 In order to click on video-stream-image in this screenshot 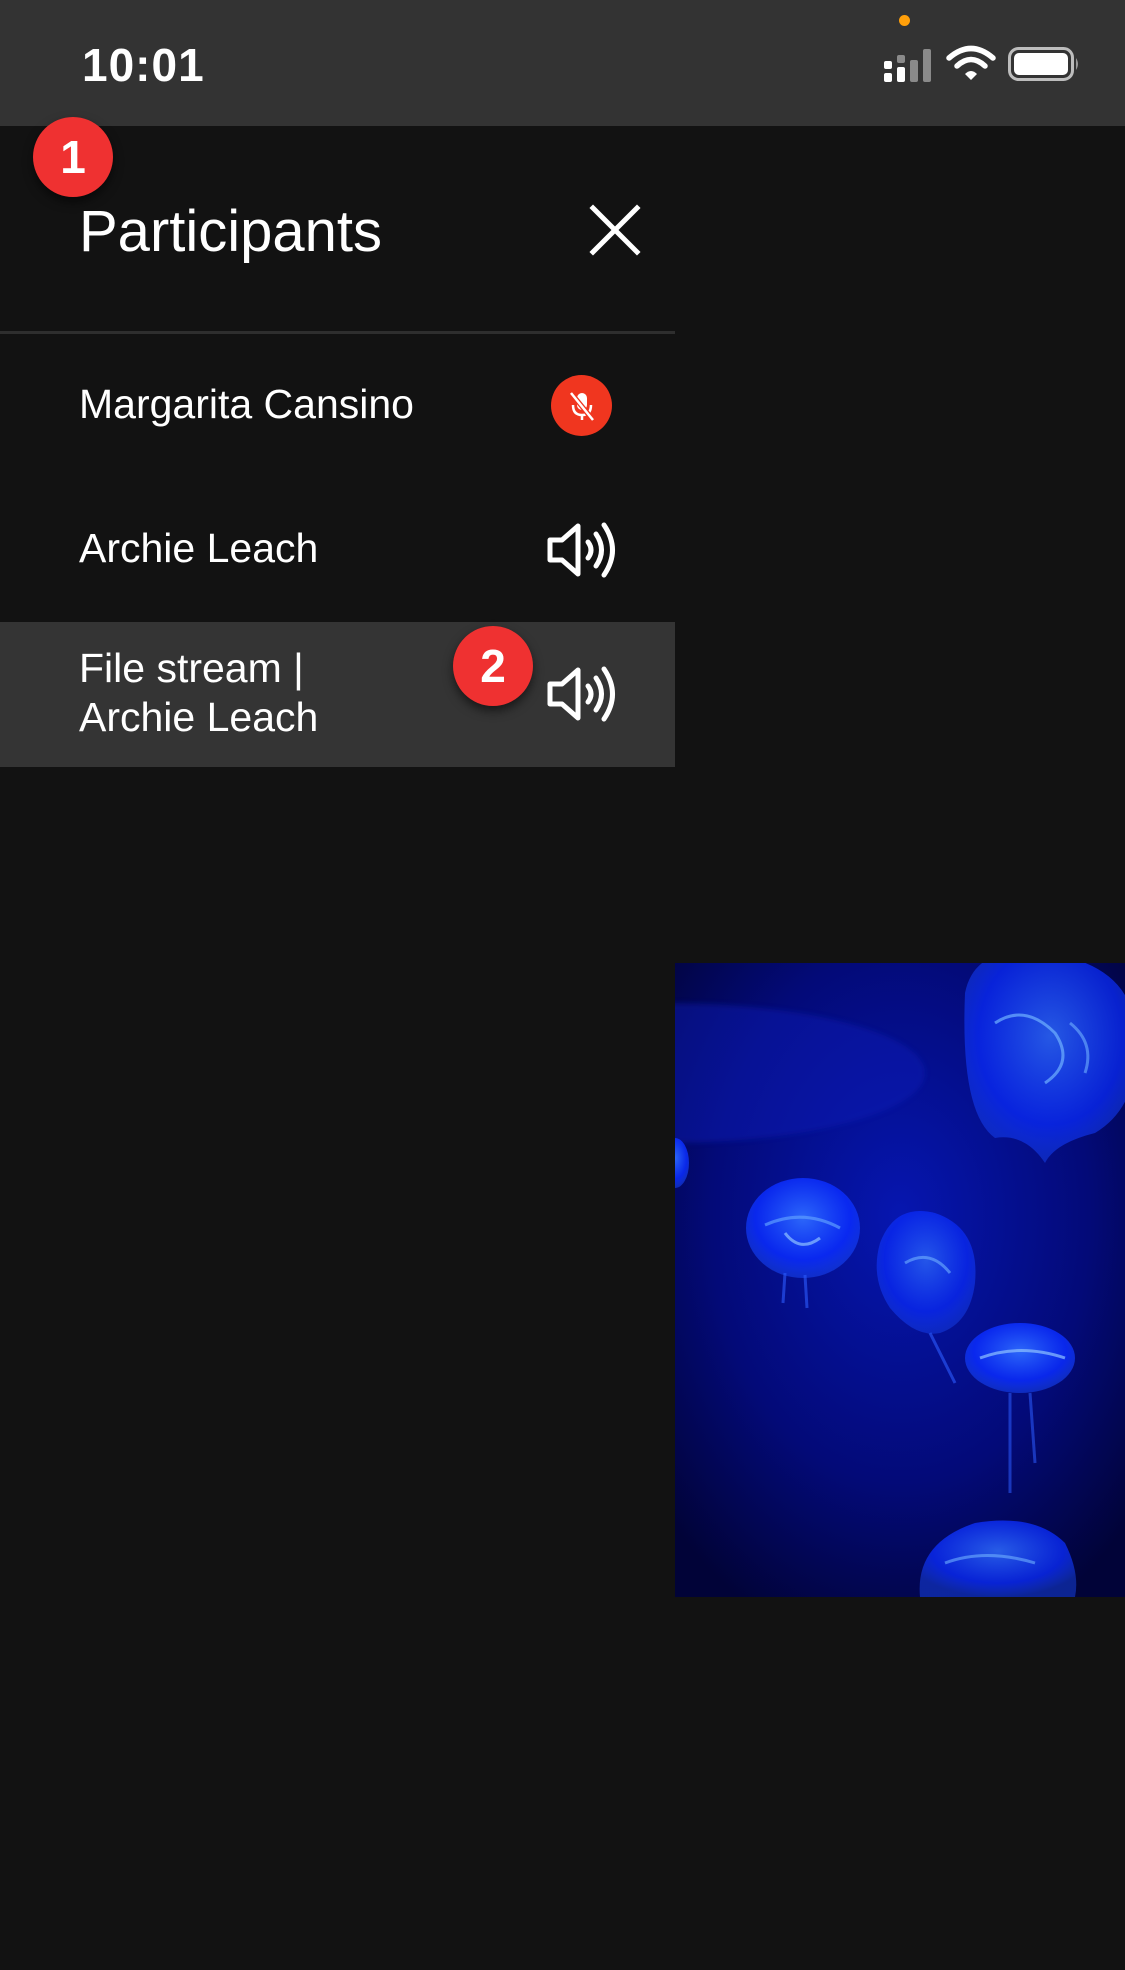, I will do `click(900, 1280)`.